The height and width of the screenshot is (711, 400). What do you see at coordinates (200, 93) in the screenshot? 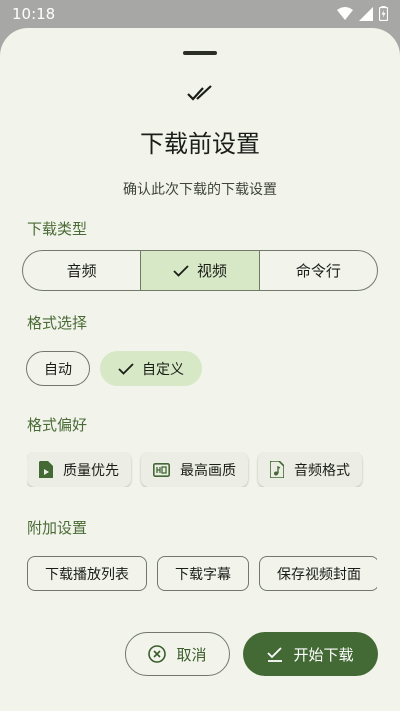
I see `done-all-icon` at bounding box center [200, 93].